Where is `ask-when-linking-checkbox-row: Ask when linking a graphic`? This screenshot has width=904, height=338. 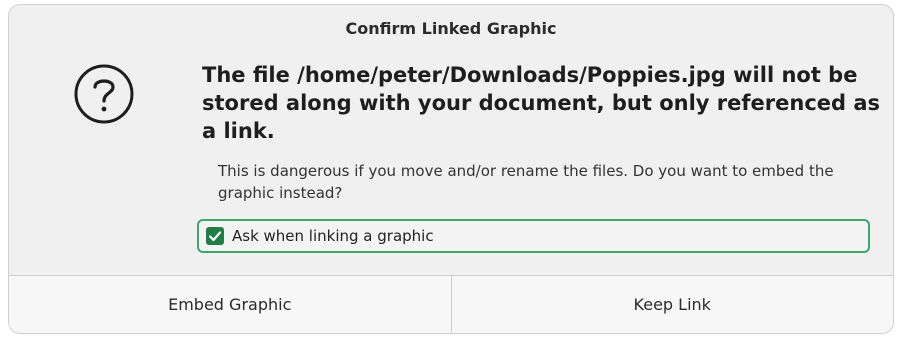 ask-when-linking-checkbox-row: Ask when linking a graphic is located at coordinates (533, 236).